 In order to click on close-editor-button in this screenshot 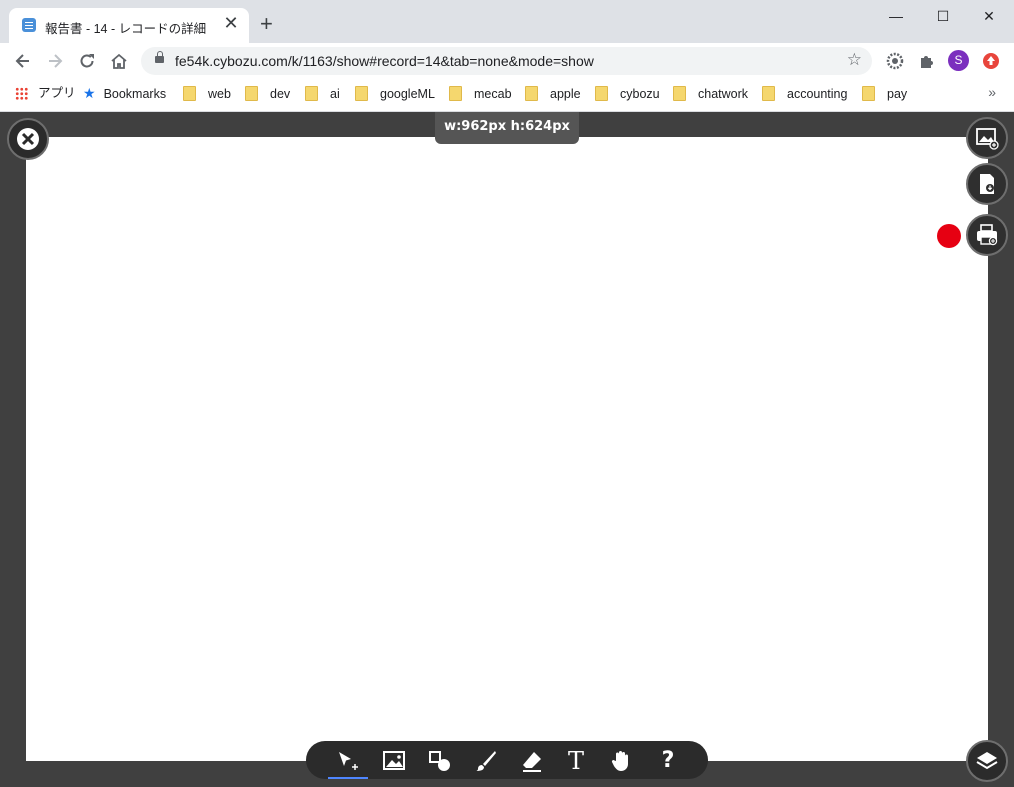, I will do `click(28, 139)`.